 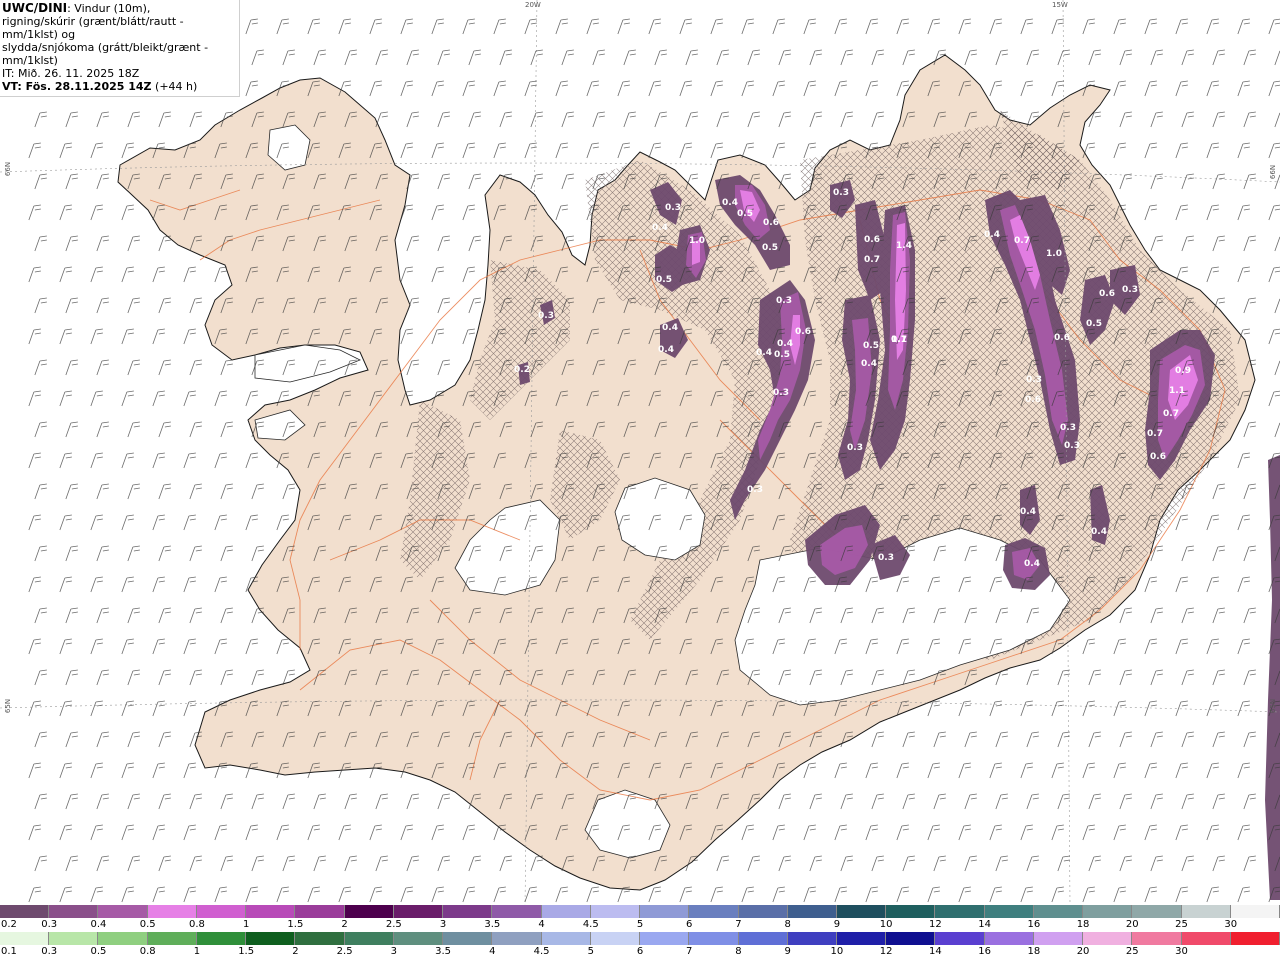 I want to click on legend-tick-label: 0.1, so click(x=9, y=951).